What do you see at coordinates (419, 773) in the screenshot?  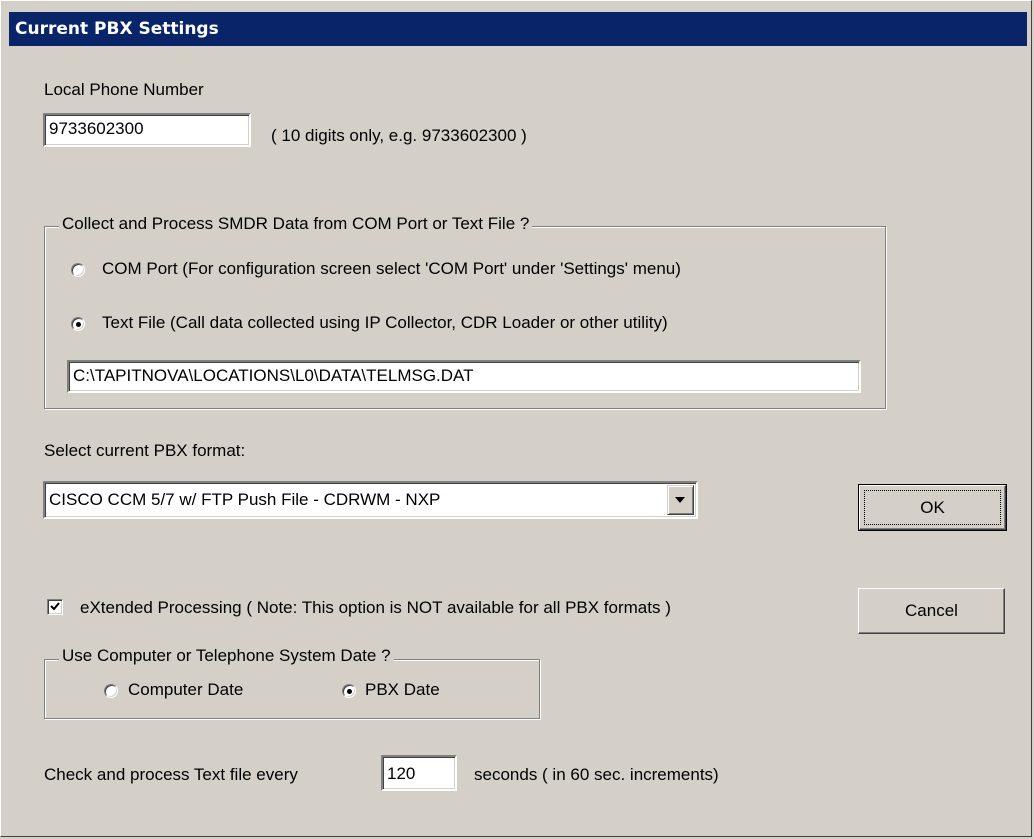 I see `interval-input: 120` at bounding box center [419, 773].